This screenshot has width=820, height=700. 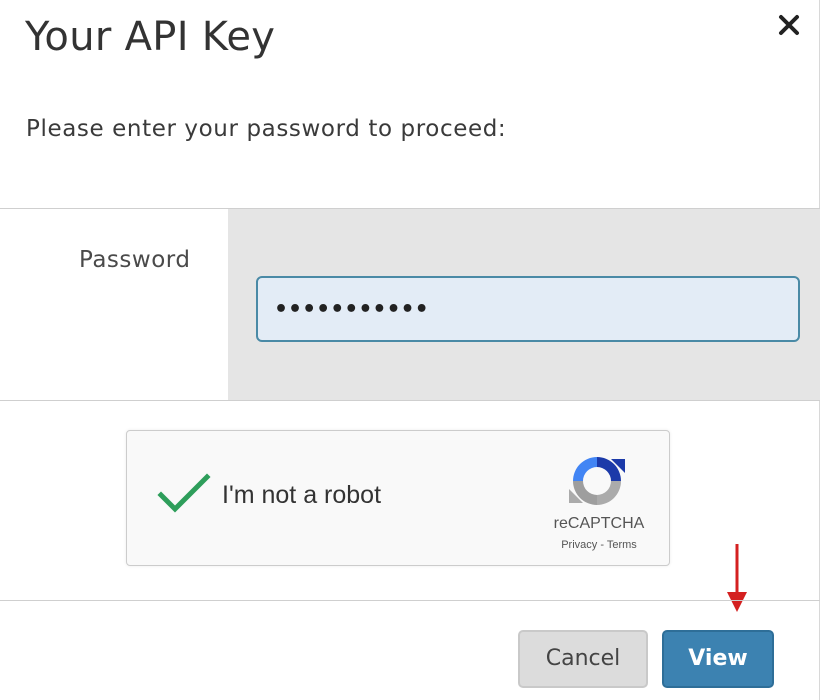 What do you see at coordinates (135, 260) in the screenshot?
I see `password-label: Password` at bounding box center [135, 260].